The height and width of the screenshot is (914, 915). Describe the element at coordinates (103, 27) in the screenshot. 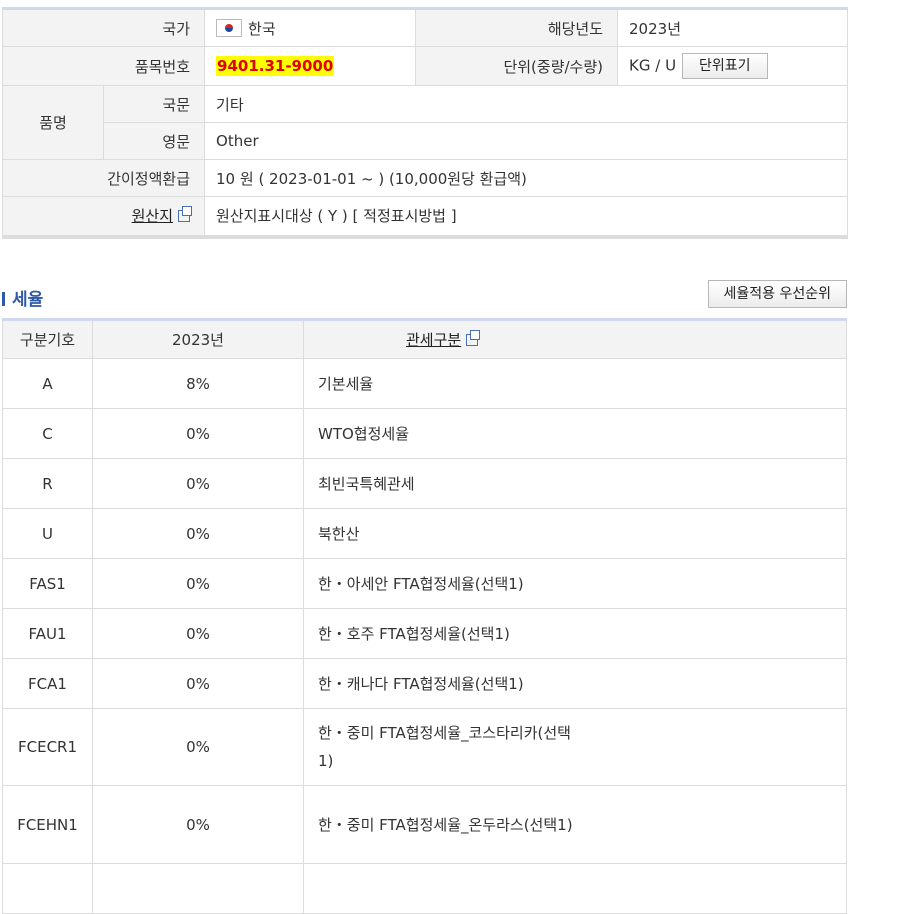

I see `country-label: 국가` at that location.